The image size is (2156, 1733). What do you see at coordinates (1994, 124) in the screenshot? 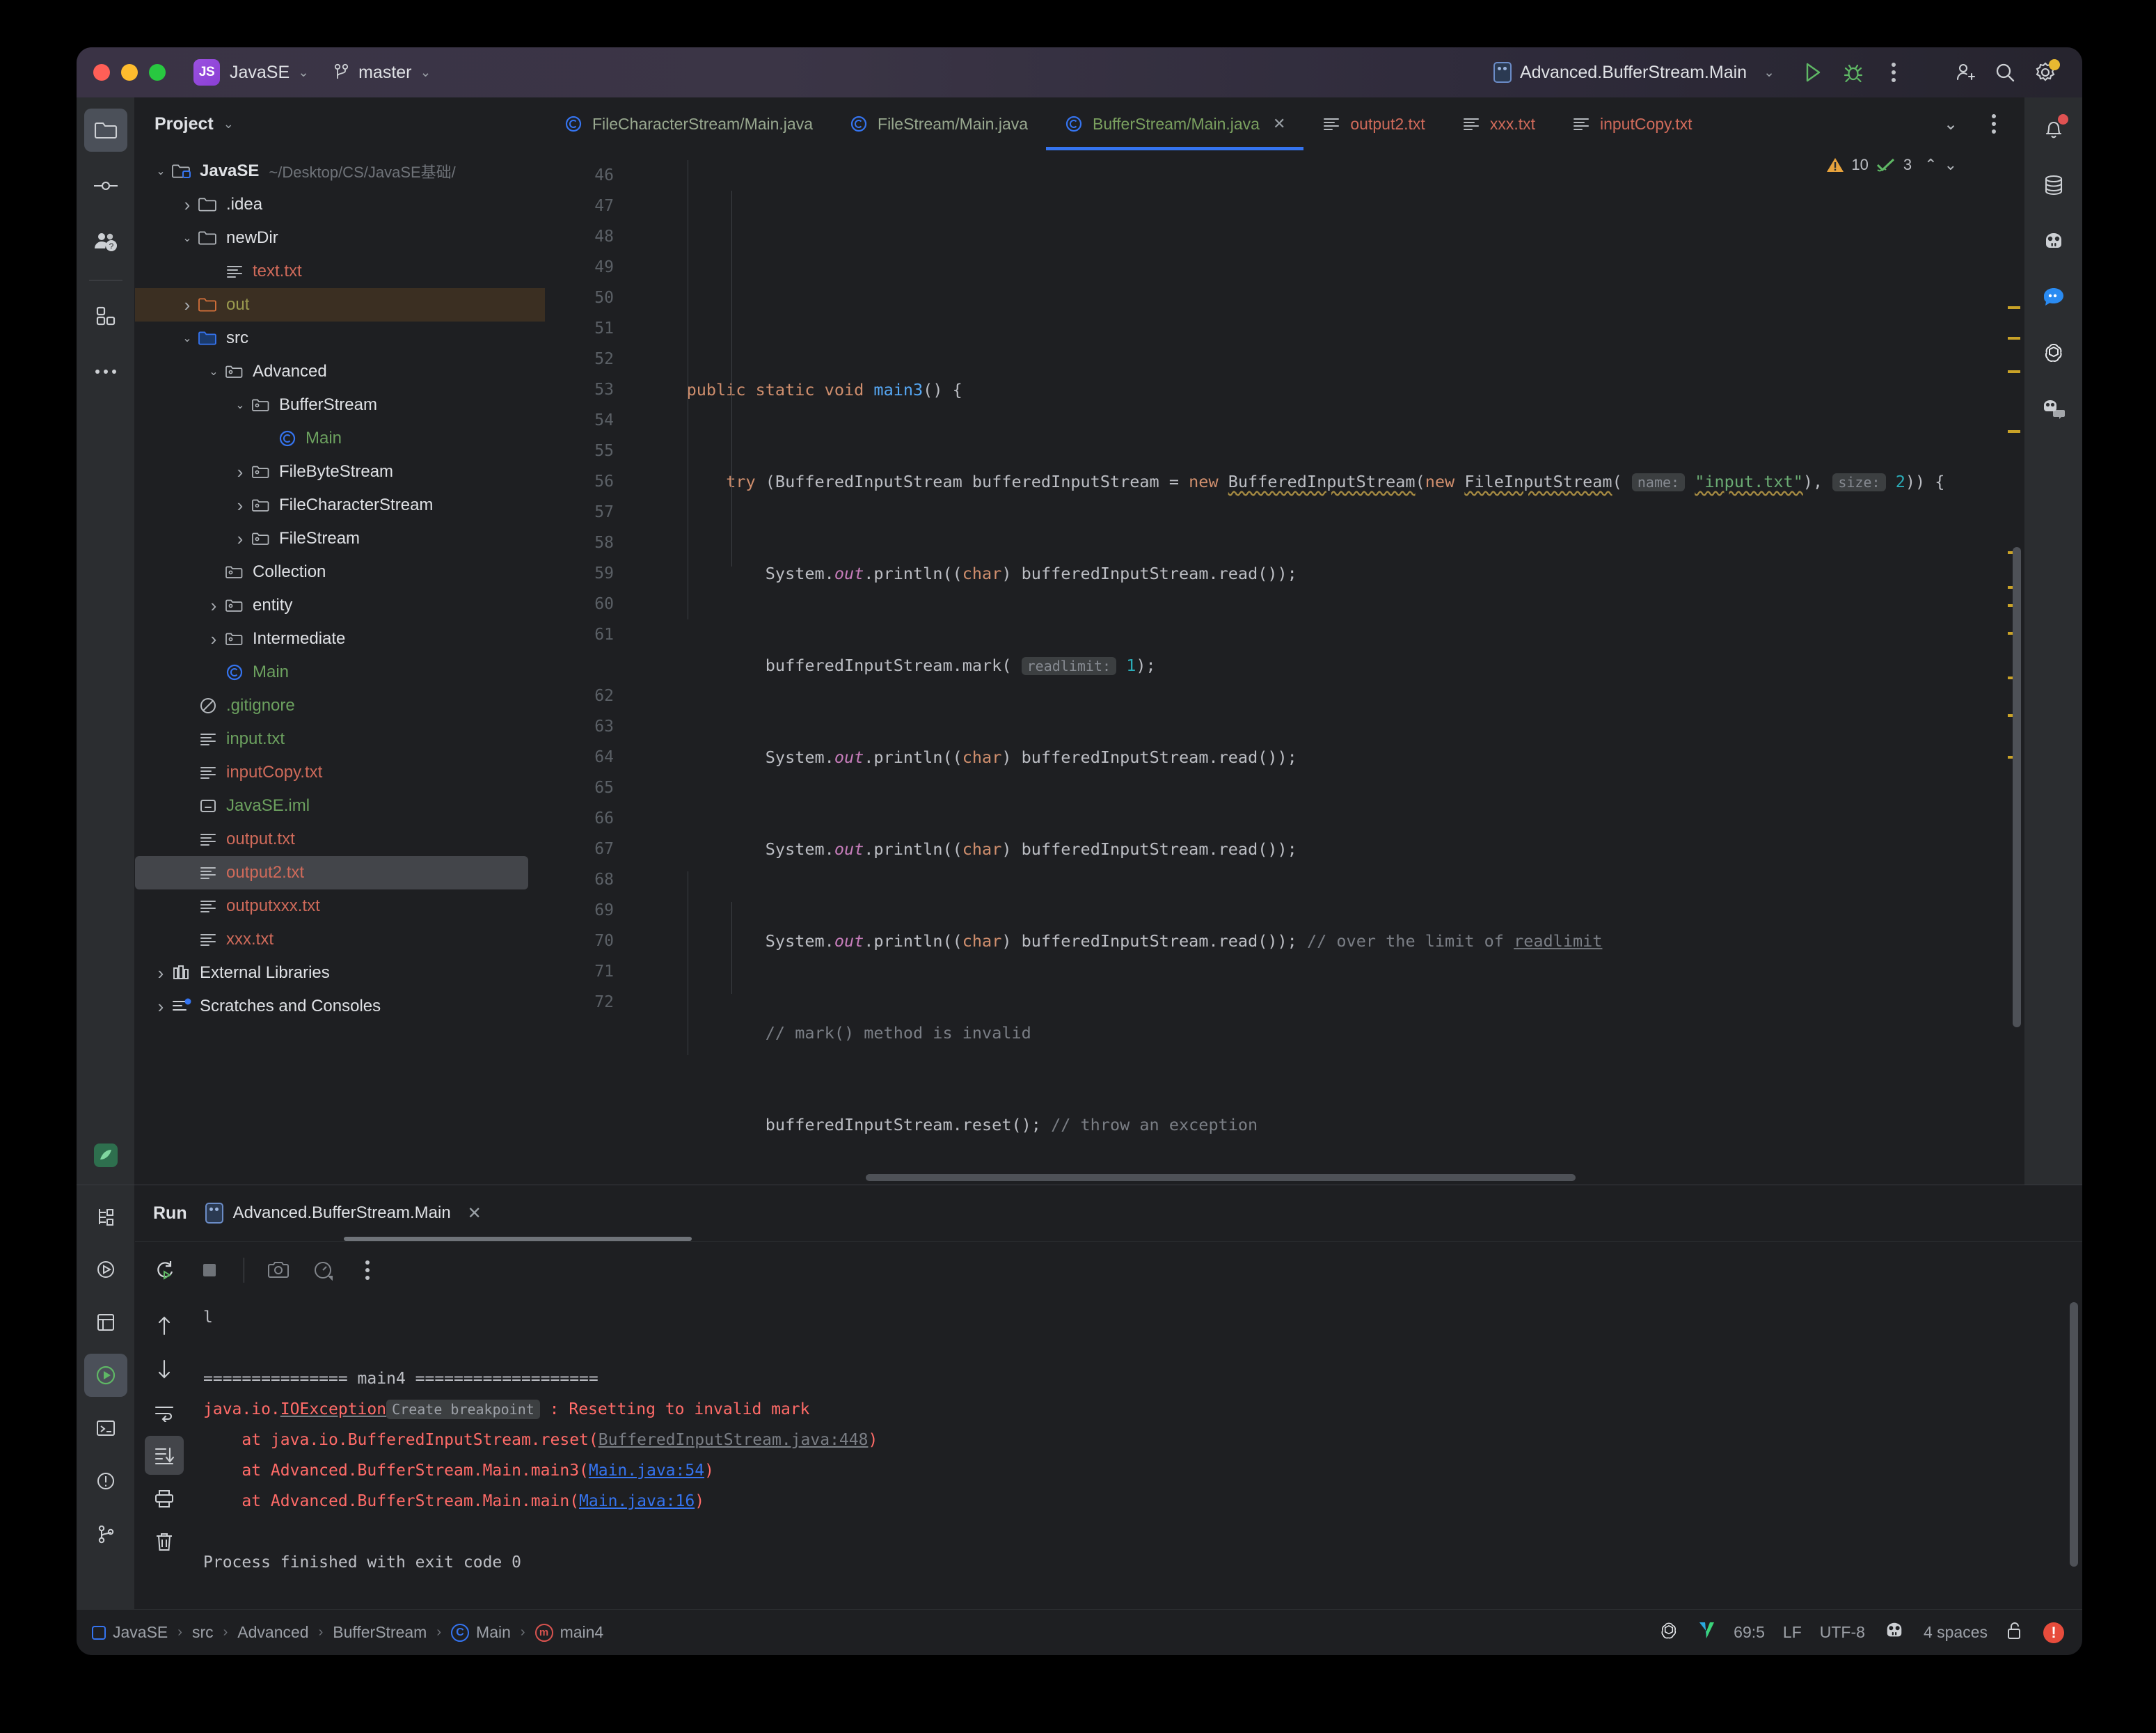
I see `tab-more-button` at bounding box center [1994, 124].